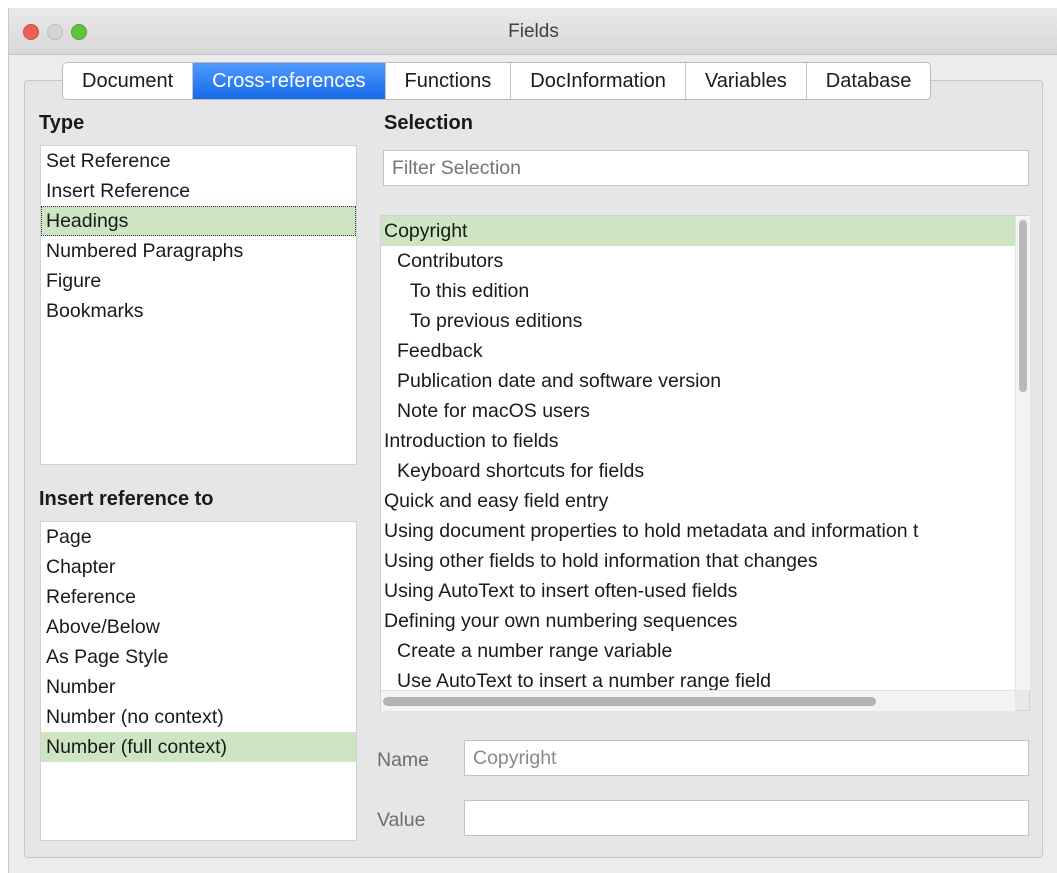  What do you see at coordinates (698, 381) in the screenshot?
I see `tree-item: Publication date and software version` at bounding box center [698, 381].